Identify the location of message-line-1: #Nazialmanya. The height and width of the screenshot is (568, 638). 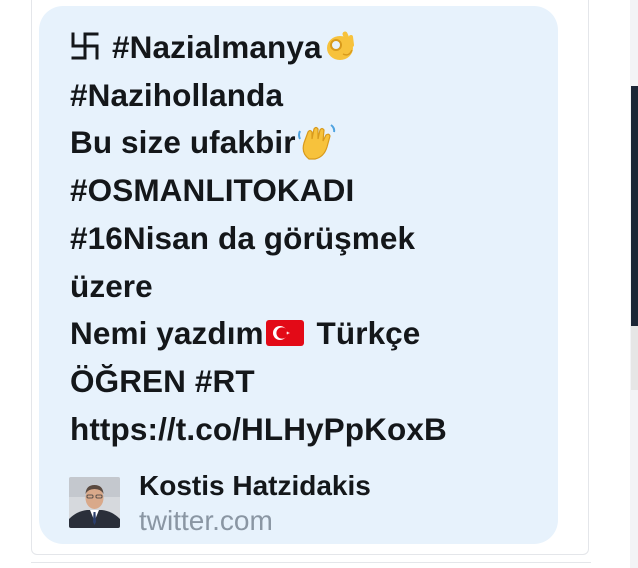
(305, 48).